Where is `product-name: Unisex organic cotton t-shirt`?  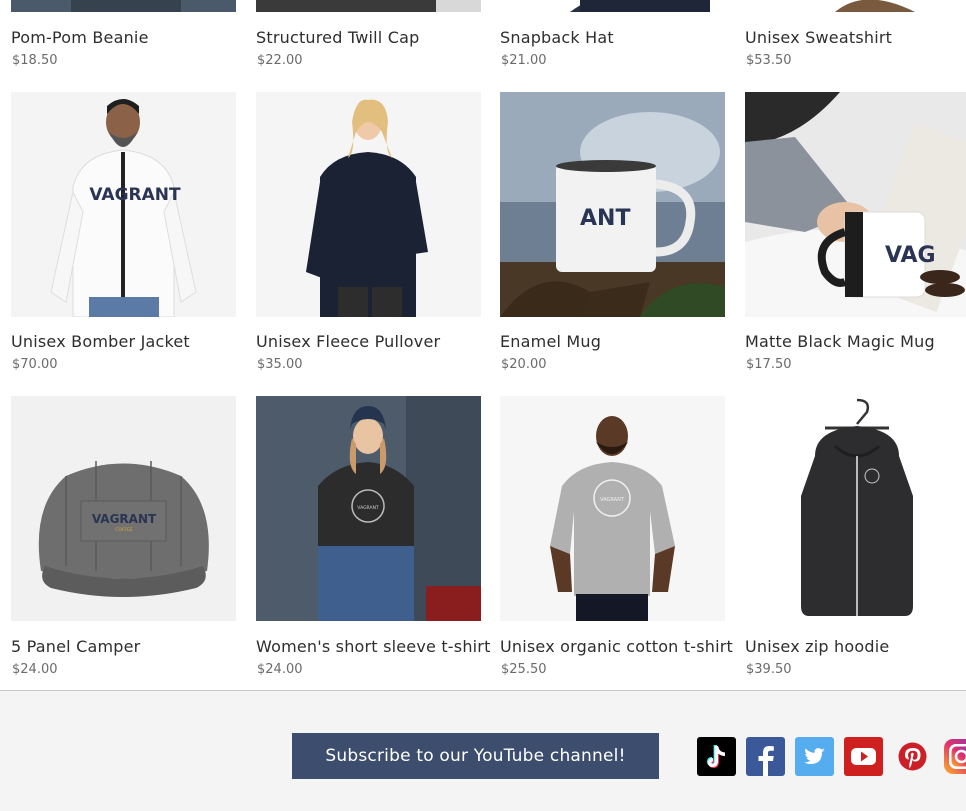 product-name: Unisex organic cotton t-shirt is located at coordinates (616, 646).